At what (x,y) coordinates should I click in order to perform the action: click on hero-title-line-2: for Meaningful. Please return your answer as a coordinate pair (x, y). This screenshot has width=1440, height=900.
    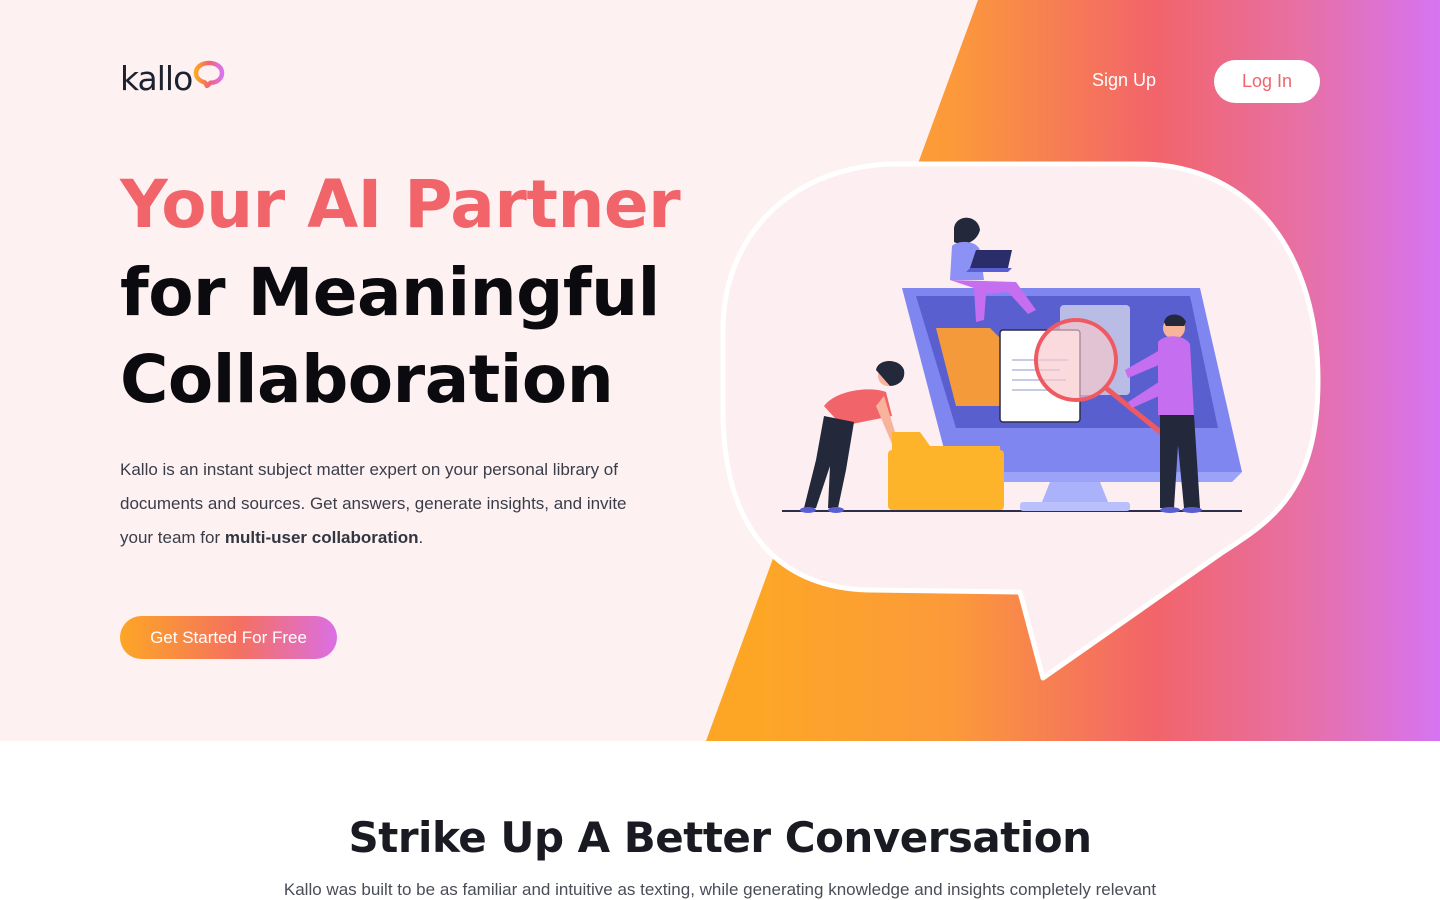
    Looking at the image, I should click on (390, 292).